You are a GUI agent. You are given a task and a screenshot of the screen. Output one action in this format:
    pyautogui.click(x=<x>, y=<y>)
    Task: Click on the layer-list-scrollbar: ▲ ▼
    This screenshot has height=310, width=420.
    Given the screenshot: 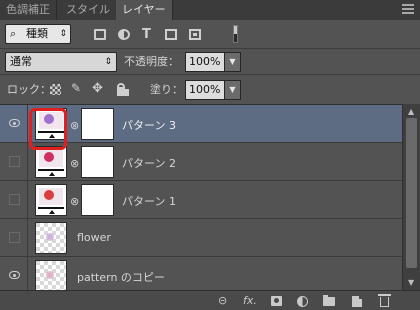 What is the action you would take?
    pyautogui.click(x=411, y=197)
    